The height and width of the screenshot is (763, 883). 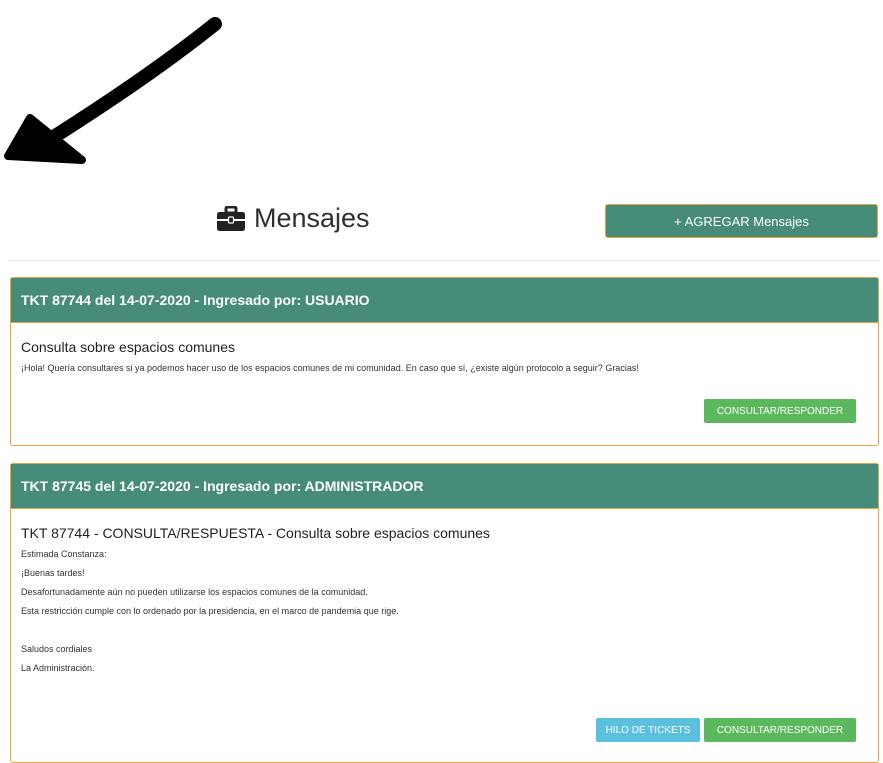 What do you see at coordinates (113, 90) in the screenshot?
I see `arrow-annotation` at bounding box center [113, 90].